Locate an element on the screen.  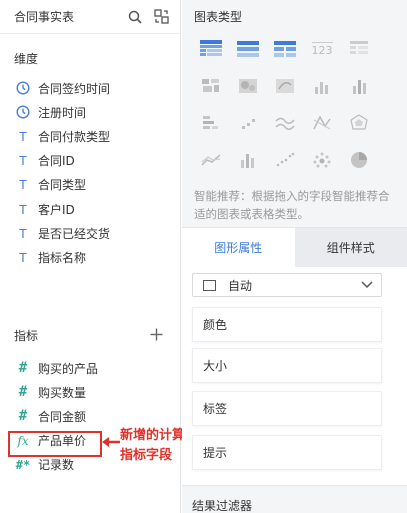
chevron-down-icon is located at coordinates (367, 285).